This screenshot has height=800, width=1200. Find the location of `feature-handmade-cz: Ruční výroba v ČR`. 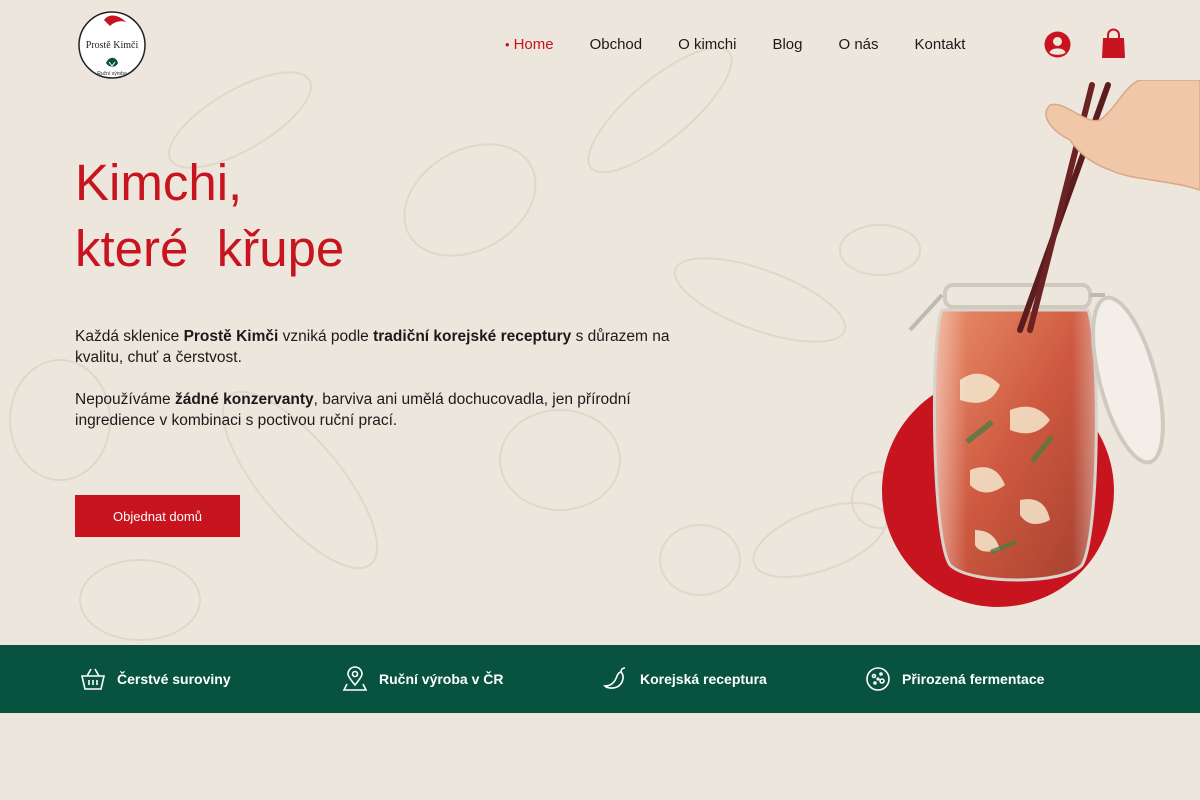

feature-handmade-cz: Ruční výroba v ČR is located at coordinates (422, 679).